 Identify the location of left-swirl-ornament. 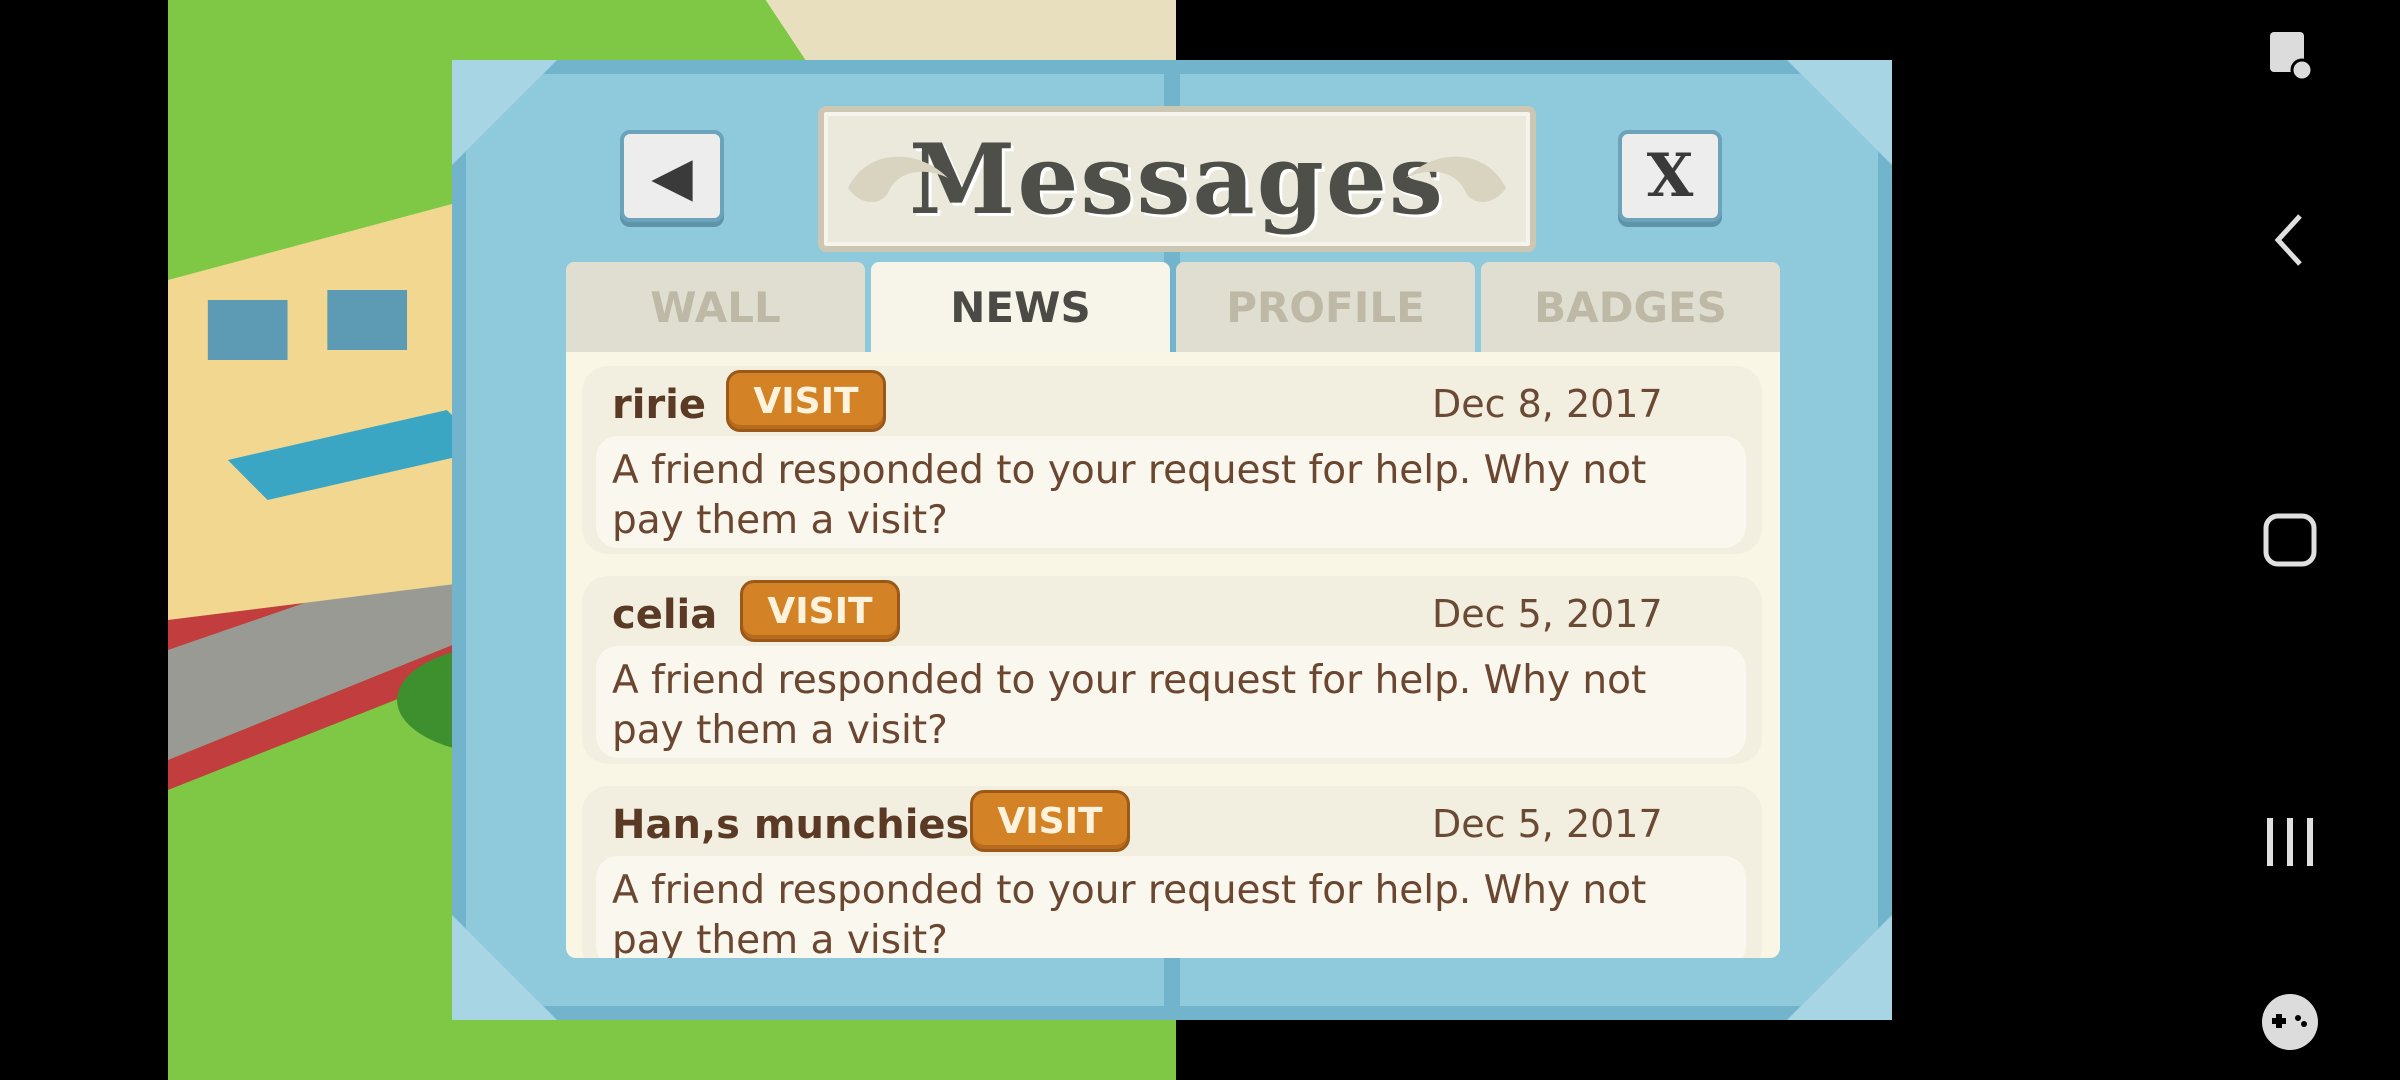
(898, 179).